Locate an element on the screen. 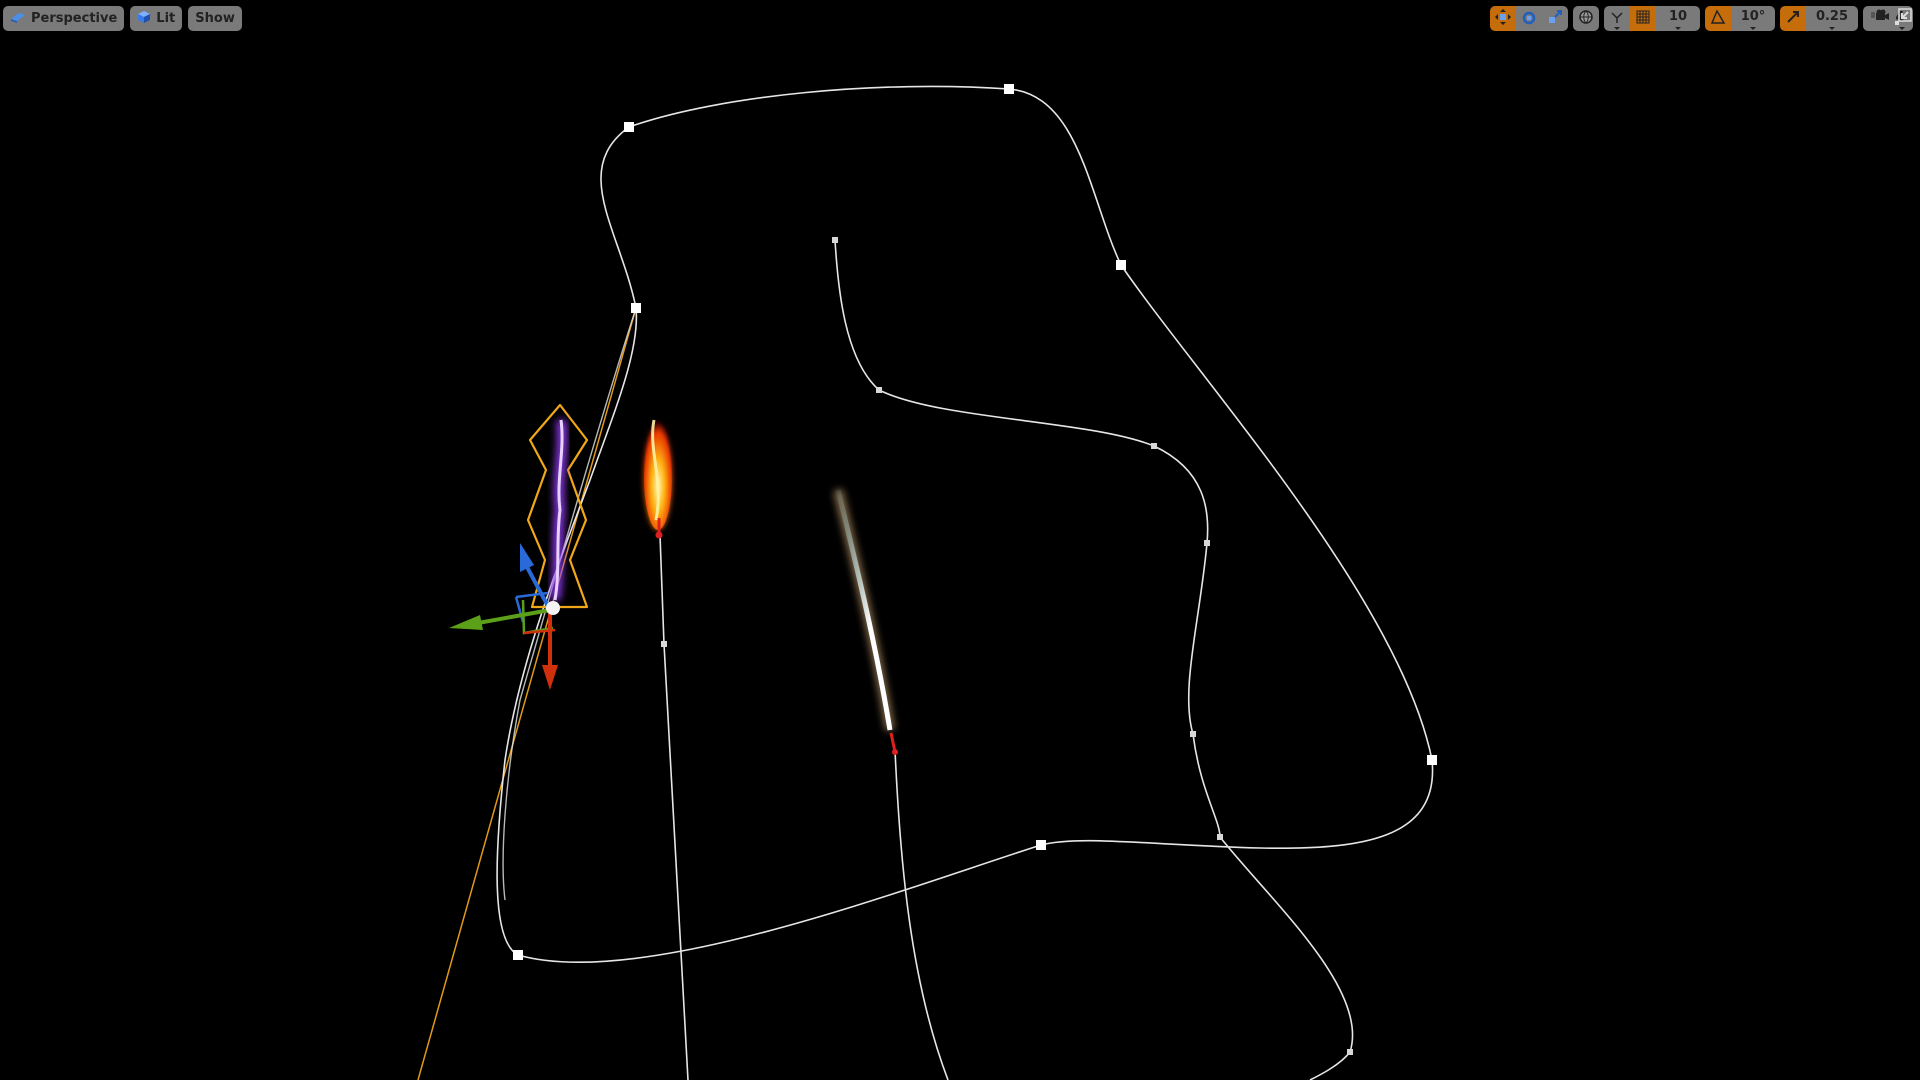 This screenshot has width=1920, height=1080. grid-icon is located at coordinates (1643, 19).